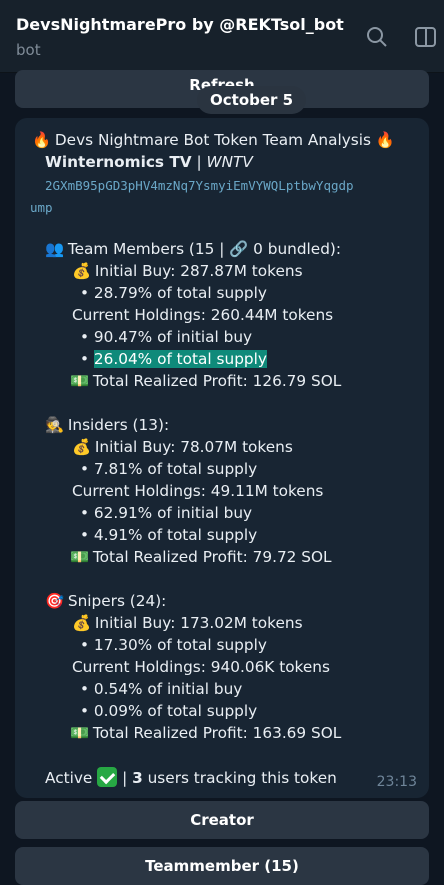 The width and height of the screenshot is (444, 885). Describe the element at coordinates (173, 645) in the screenshot. I see `snipers-initial-pct: • 17.30% of total supply` at that location.